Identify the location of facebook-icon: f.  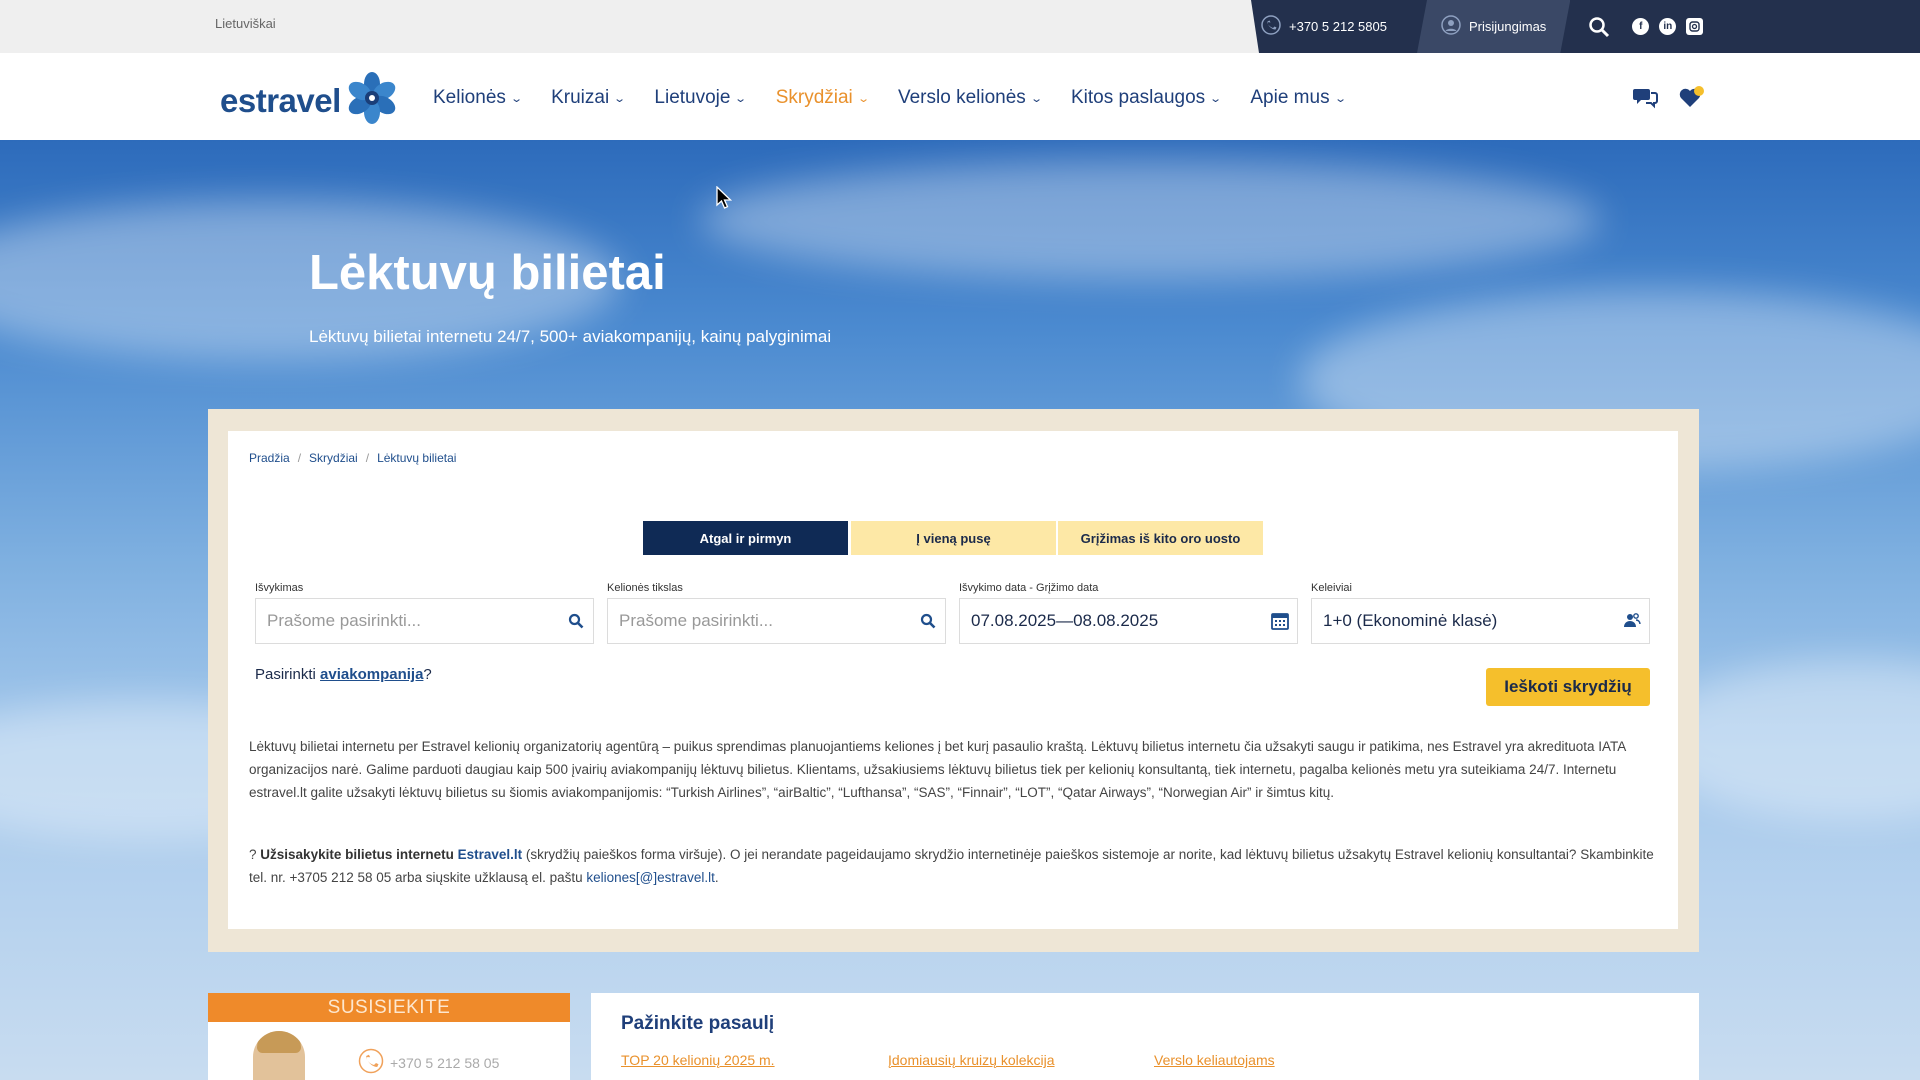
(1641, 26).